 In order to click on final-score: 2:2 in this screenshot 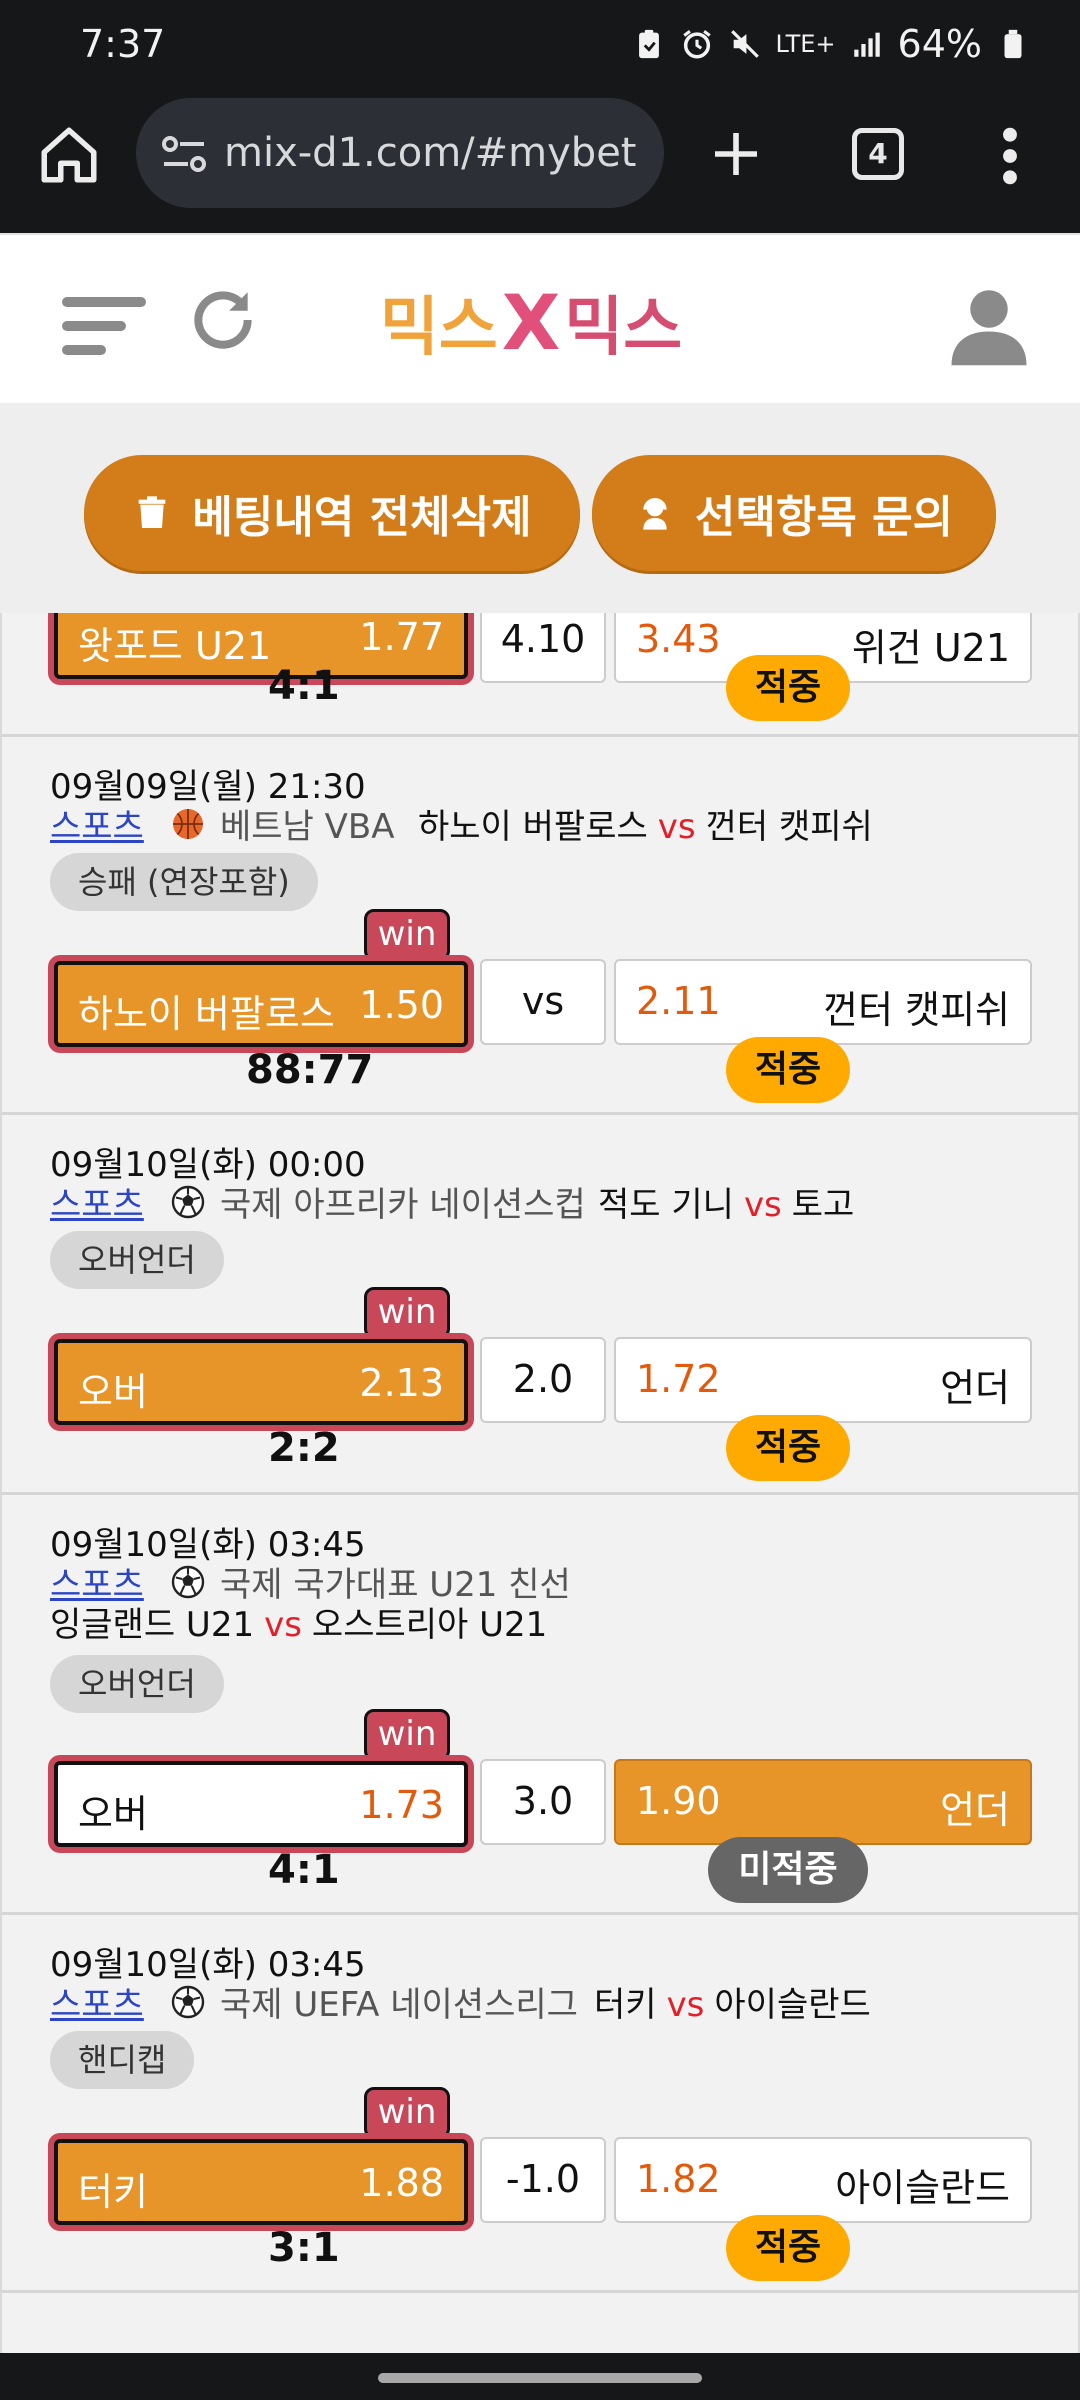, I will do `click(304, 1448)`.